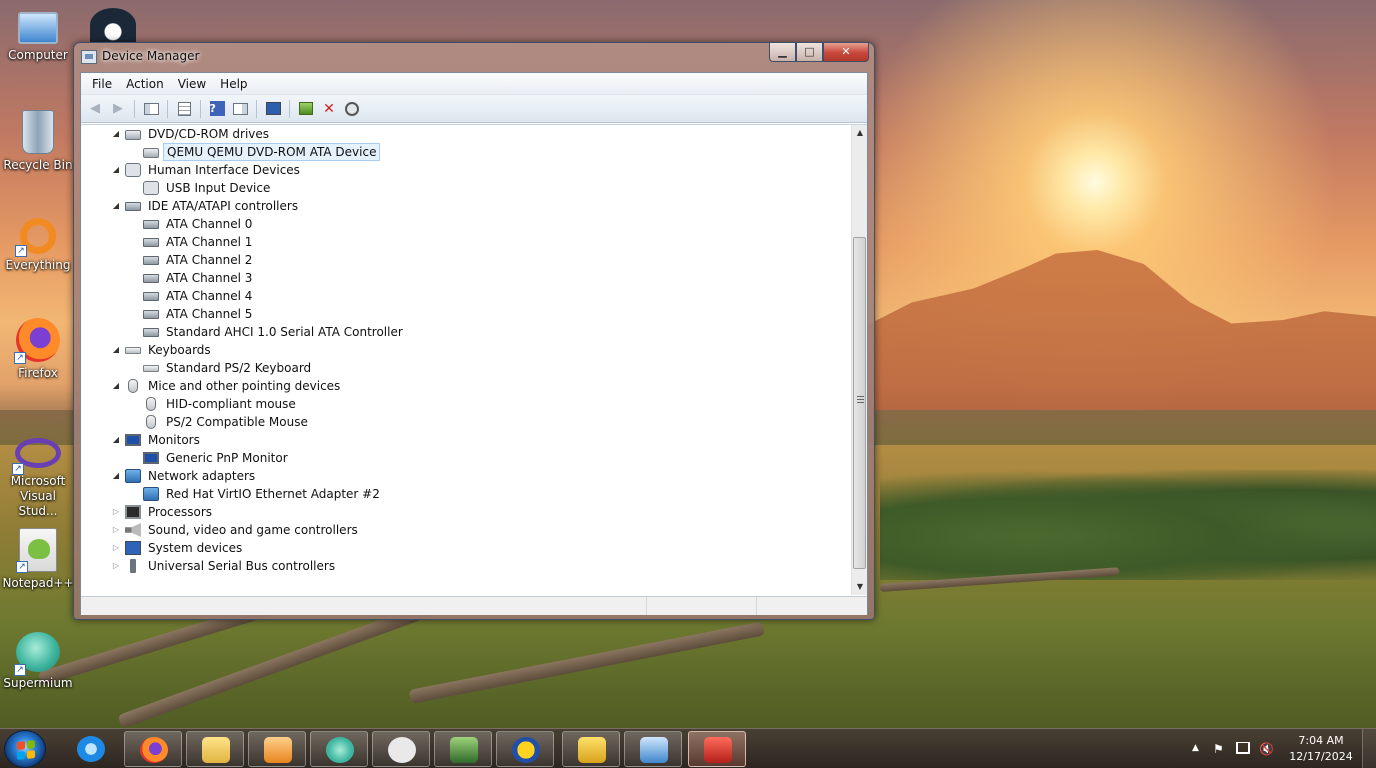 The width and height of the screenshot is (1376, 768). What do you see at coordinates (199, 314) in the screenshot?
I see `tree-device: ATA Channel 5` at bounding box center [199, 314].